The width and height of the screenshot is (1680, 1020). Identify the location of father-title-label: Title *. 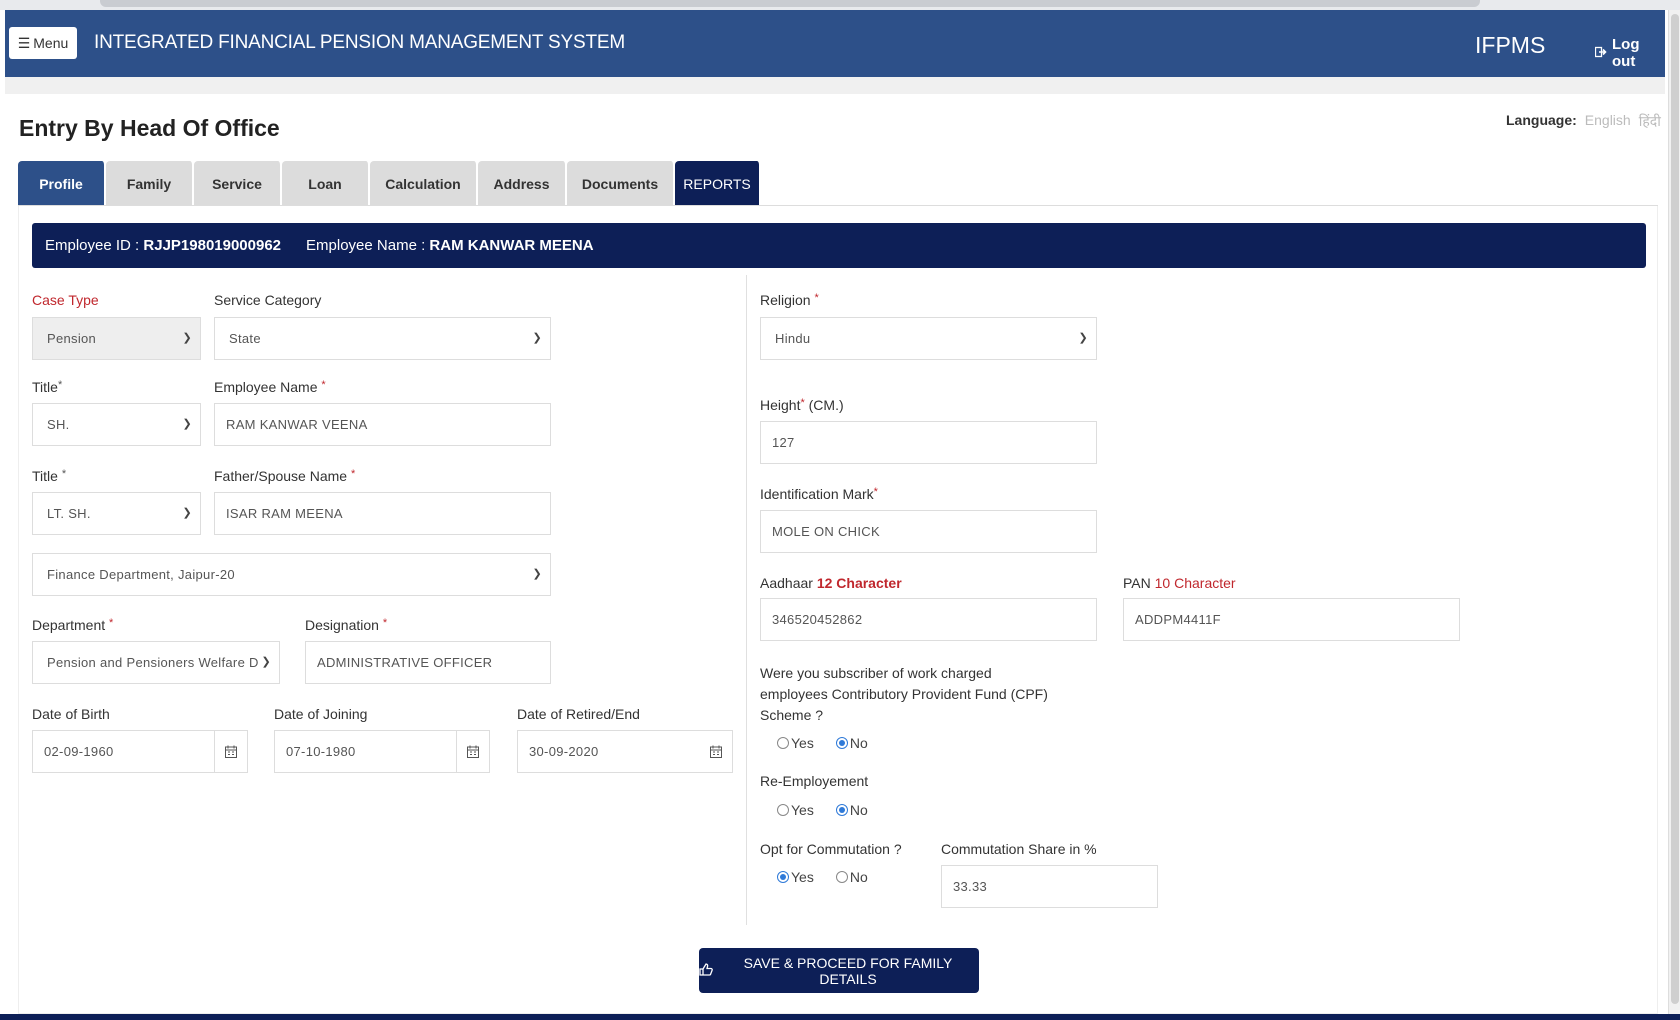
(49, 476).